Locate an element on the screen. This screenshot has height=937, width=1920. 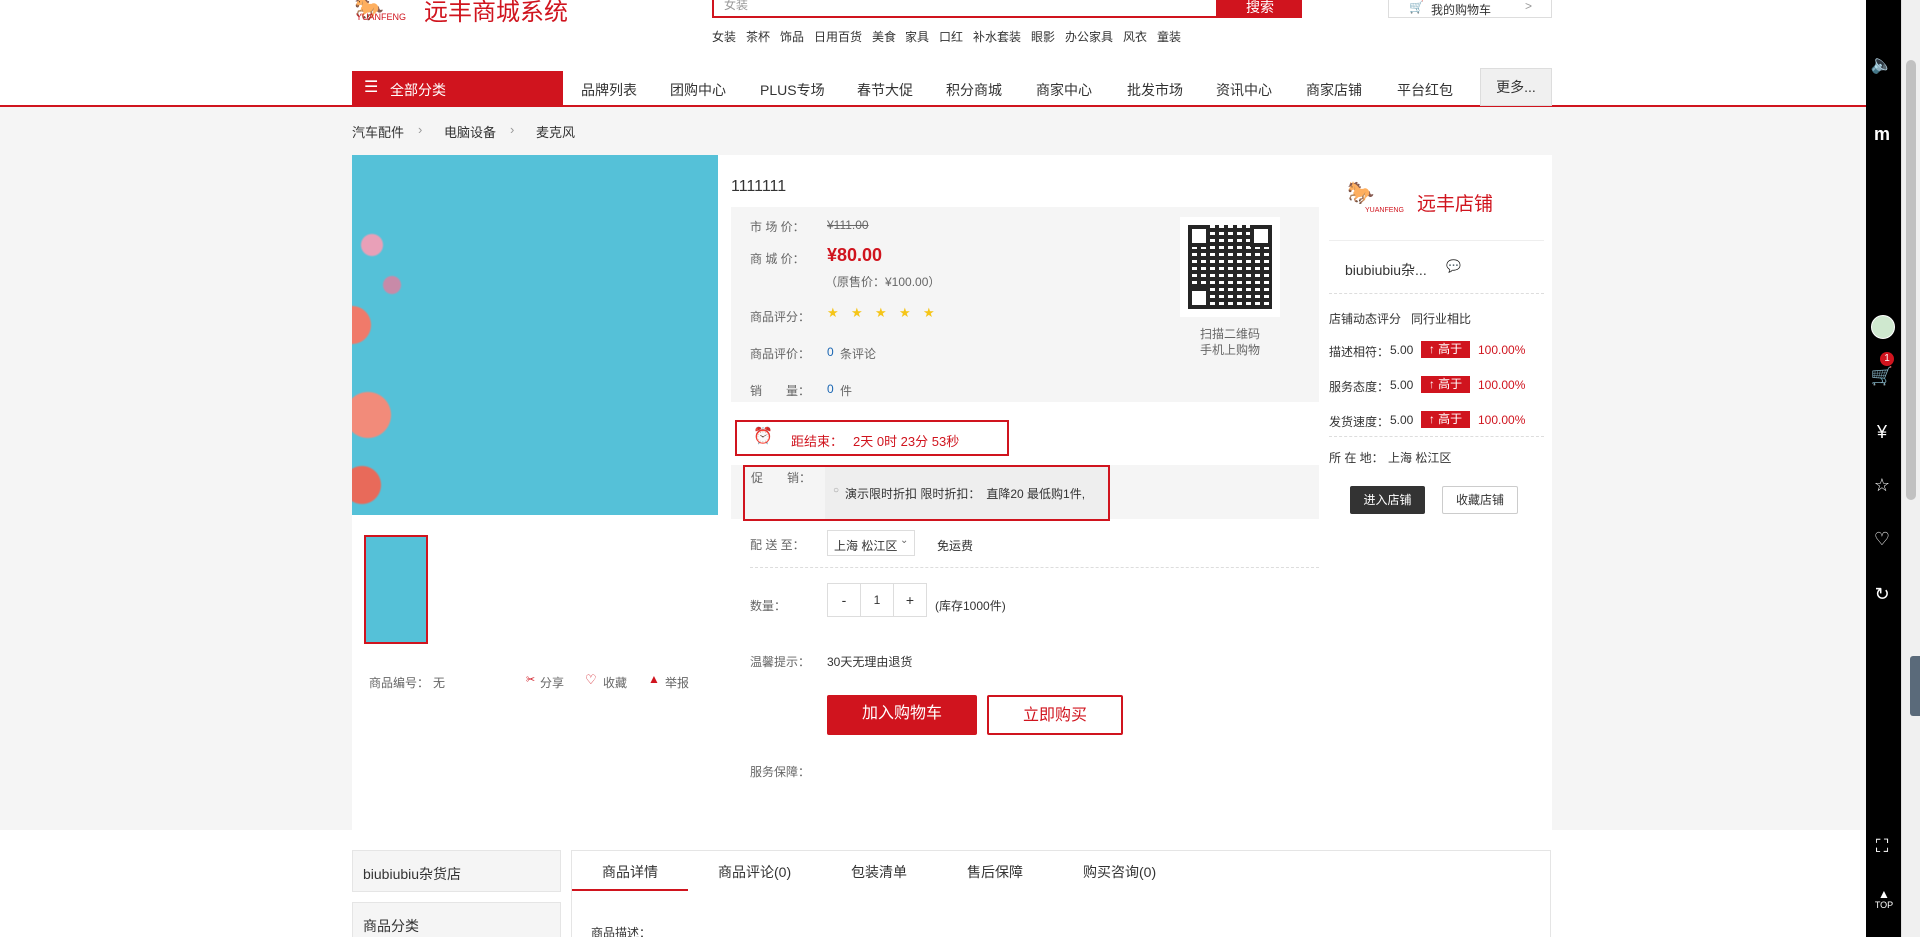
speaker-icon: 🔈 is located at coordinates (1882, 64).